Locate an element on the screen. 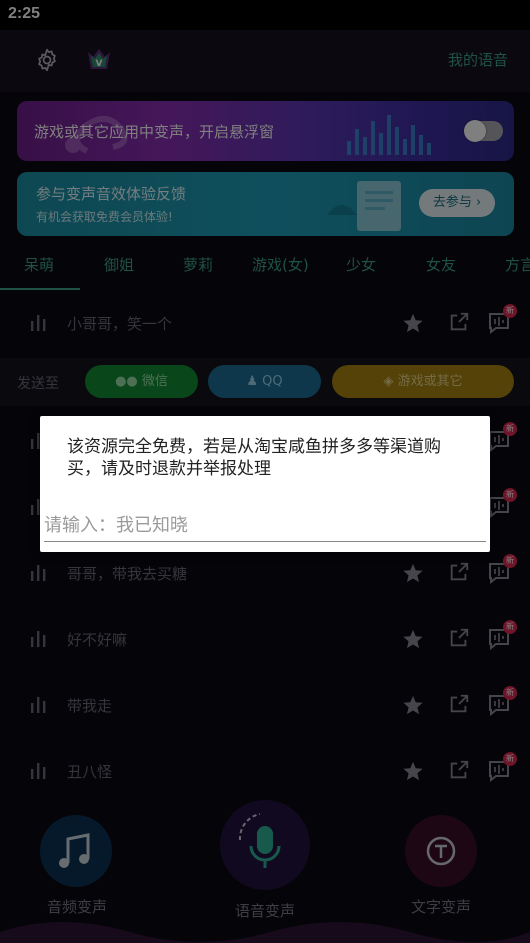 The width and height of the screenshot is (530, 943). confirm-input is located at coordinates (265, 526).